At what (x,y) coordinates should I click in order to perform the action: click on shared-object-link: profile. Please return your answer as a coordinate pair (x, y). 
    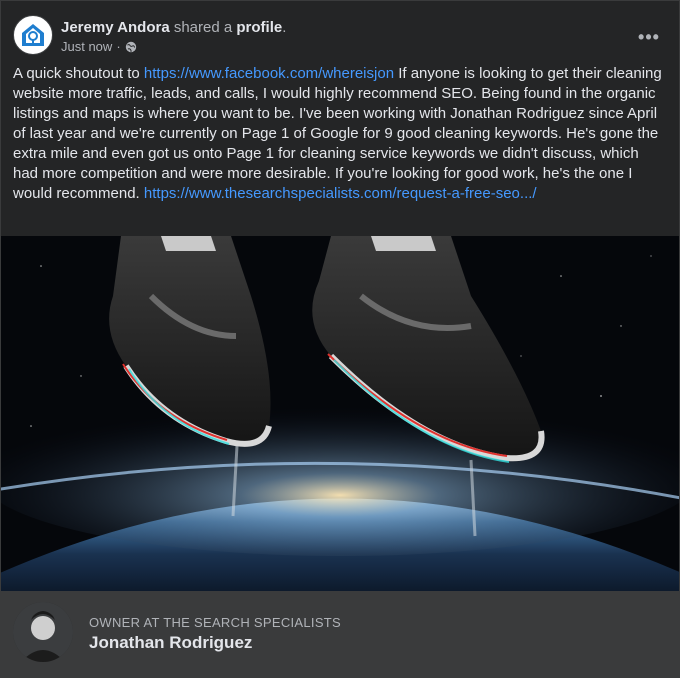
    Looking at the image, I should click on (259, 27).